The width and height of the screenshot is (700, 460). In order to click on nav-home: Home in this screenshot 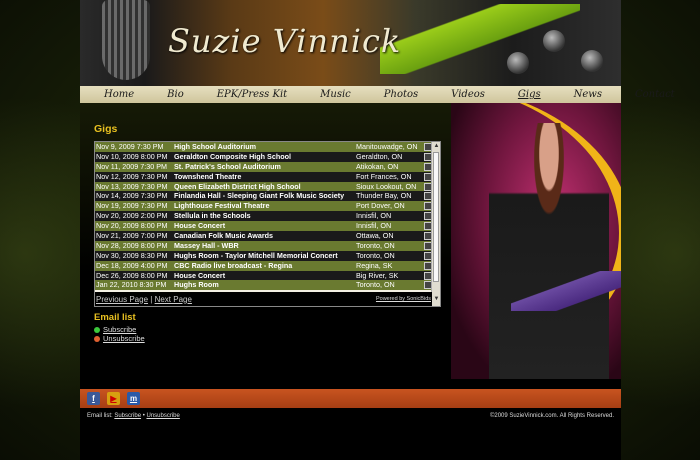, I will do `click(119, 94)`.